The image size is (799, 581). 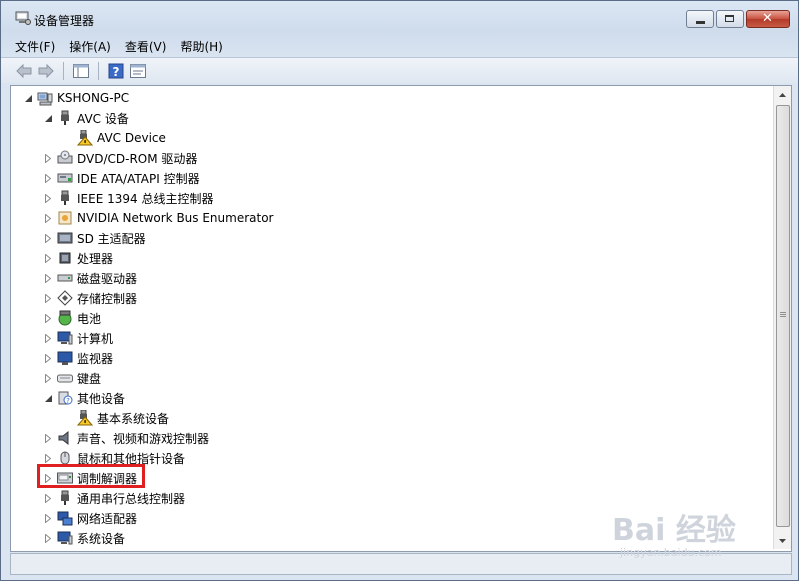 What do you see at coordinates (65, 178) in the screenshot?
I see `ide-controller-icon` at bounding box center [65, 178].